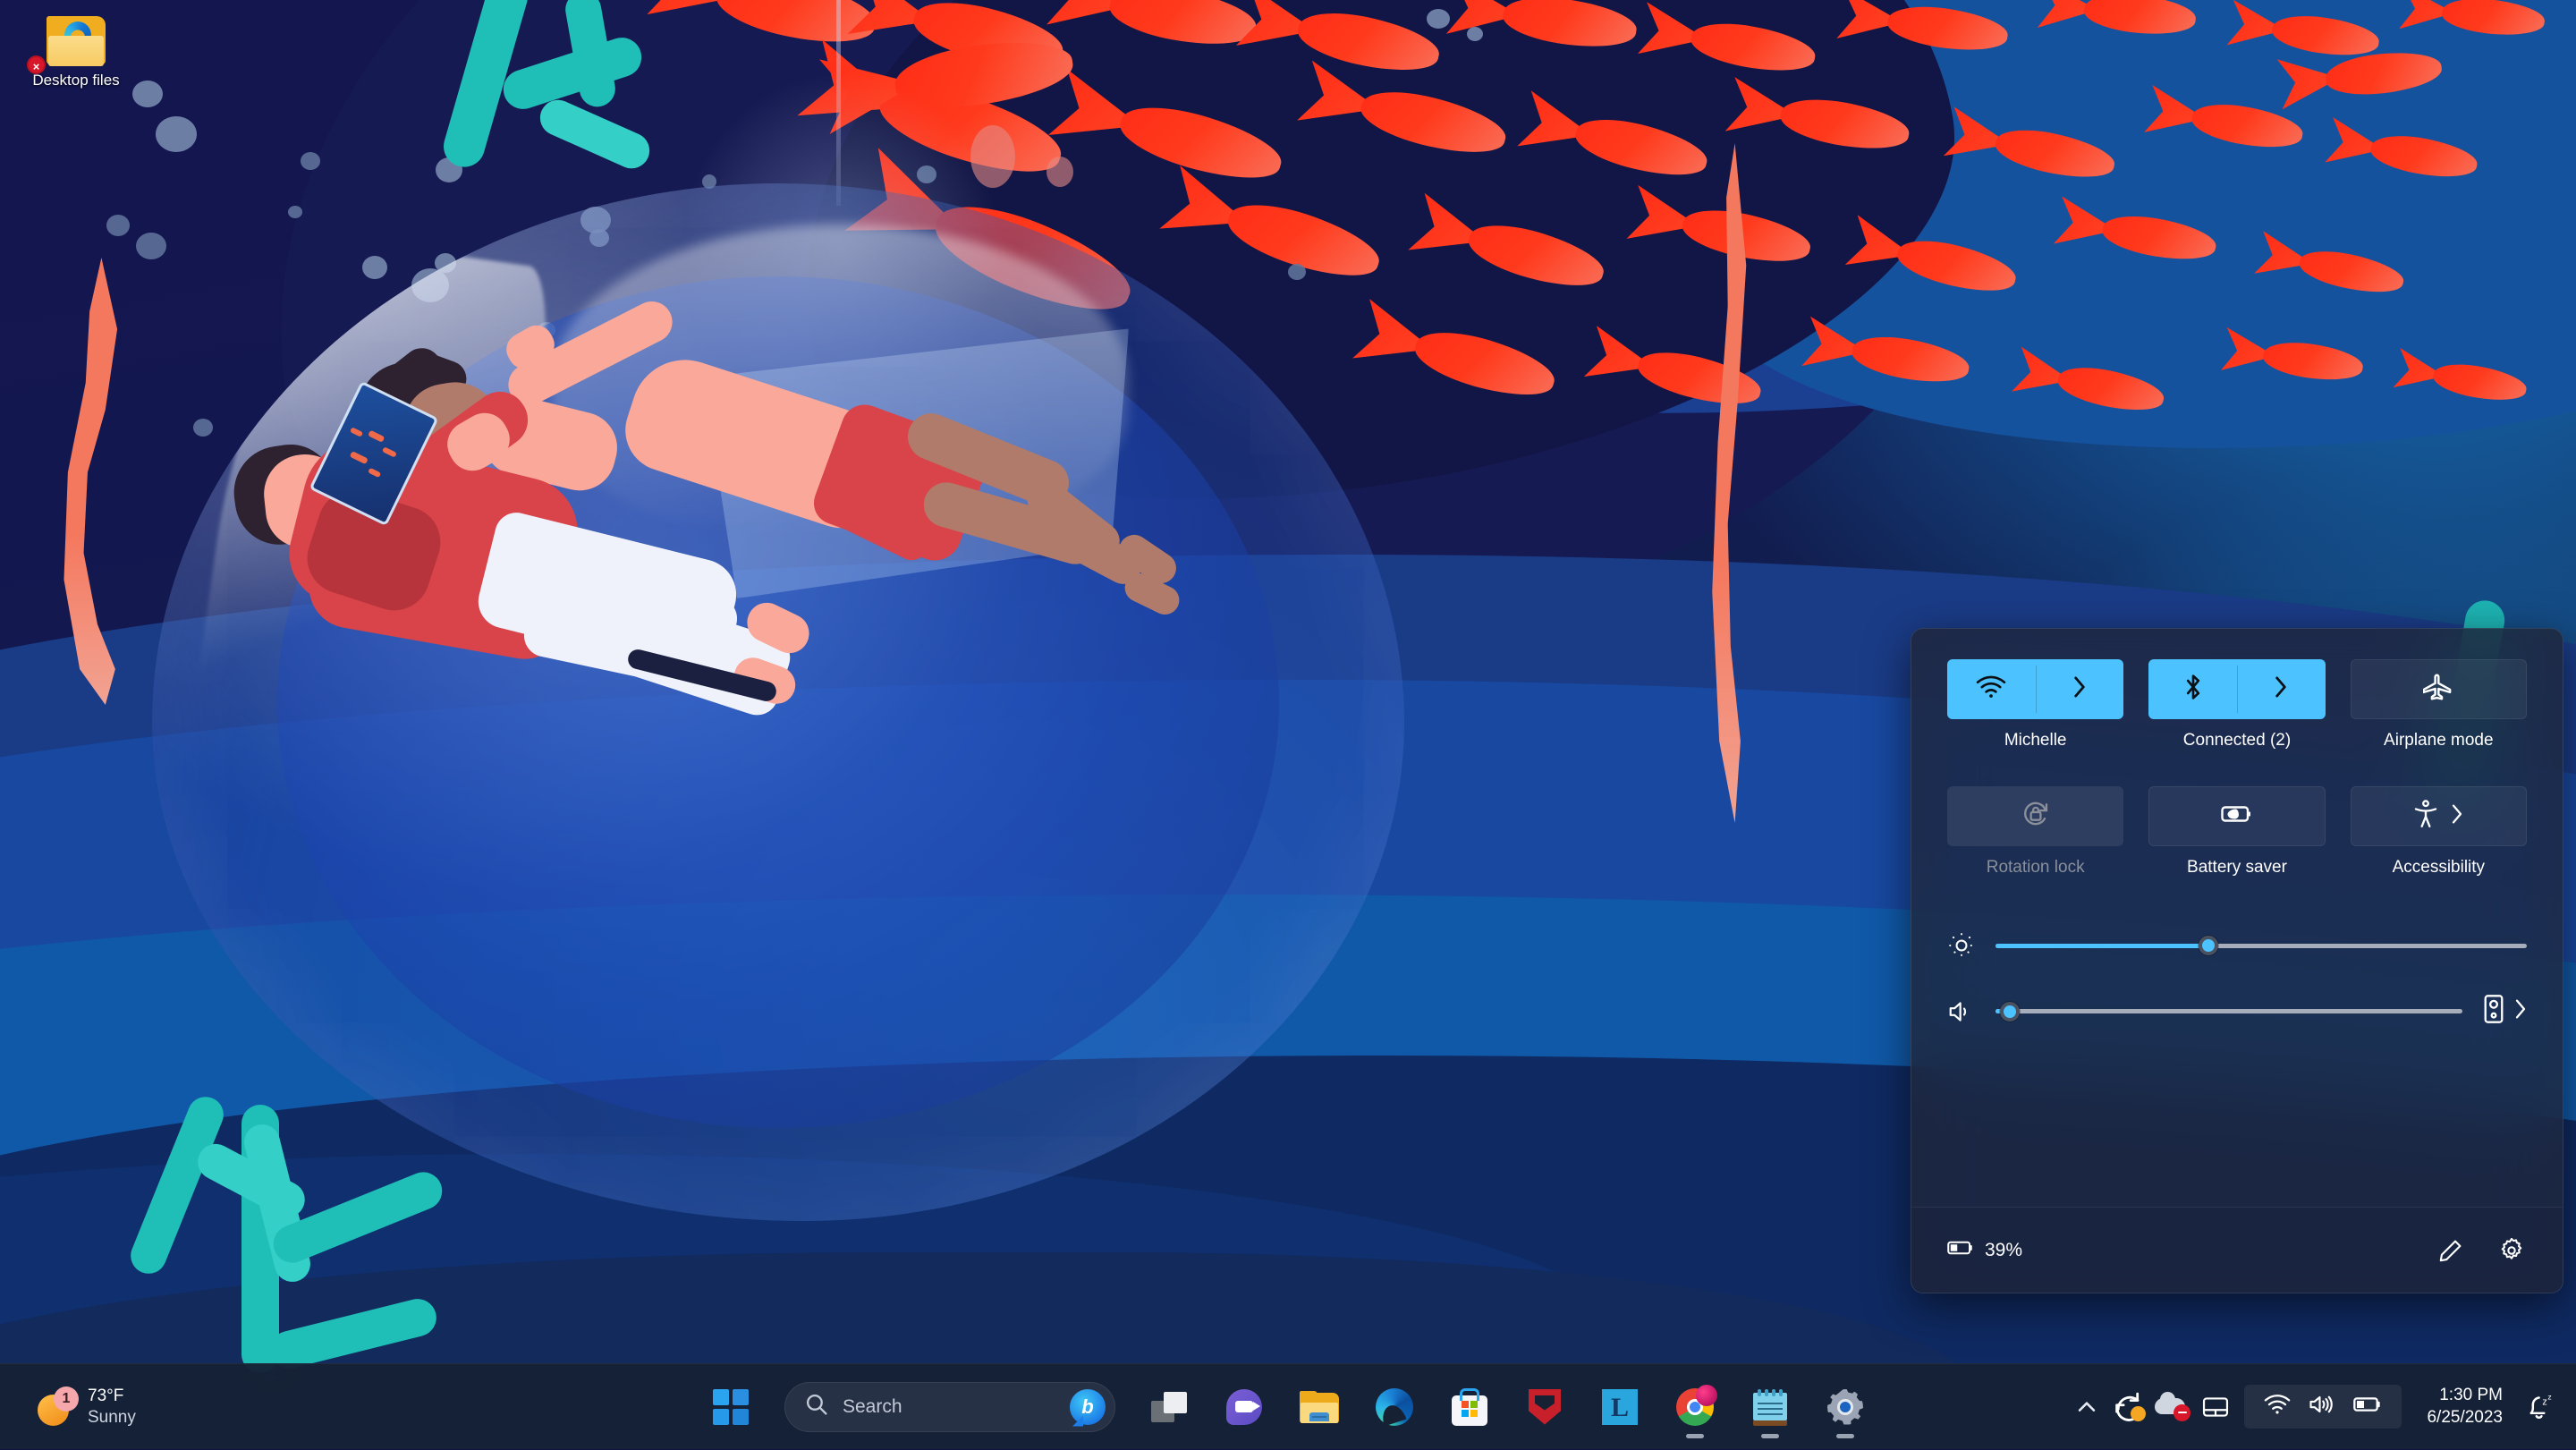  What do you see at coordinates (2079, 689) in the screenshot?
I see `wifi-chevron-right-icon` at bounding box center [2079, 689].